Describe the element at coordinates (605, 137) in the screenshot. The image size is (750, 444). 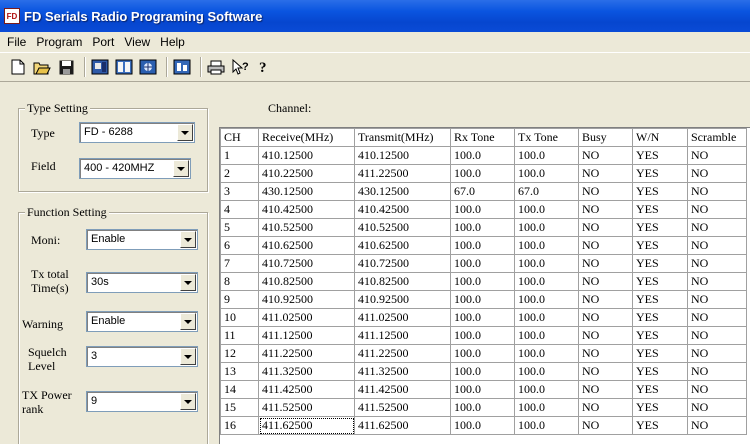
I see `column-header-busy: Busy` at that location.